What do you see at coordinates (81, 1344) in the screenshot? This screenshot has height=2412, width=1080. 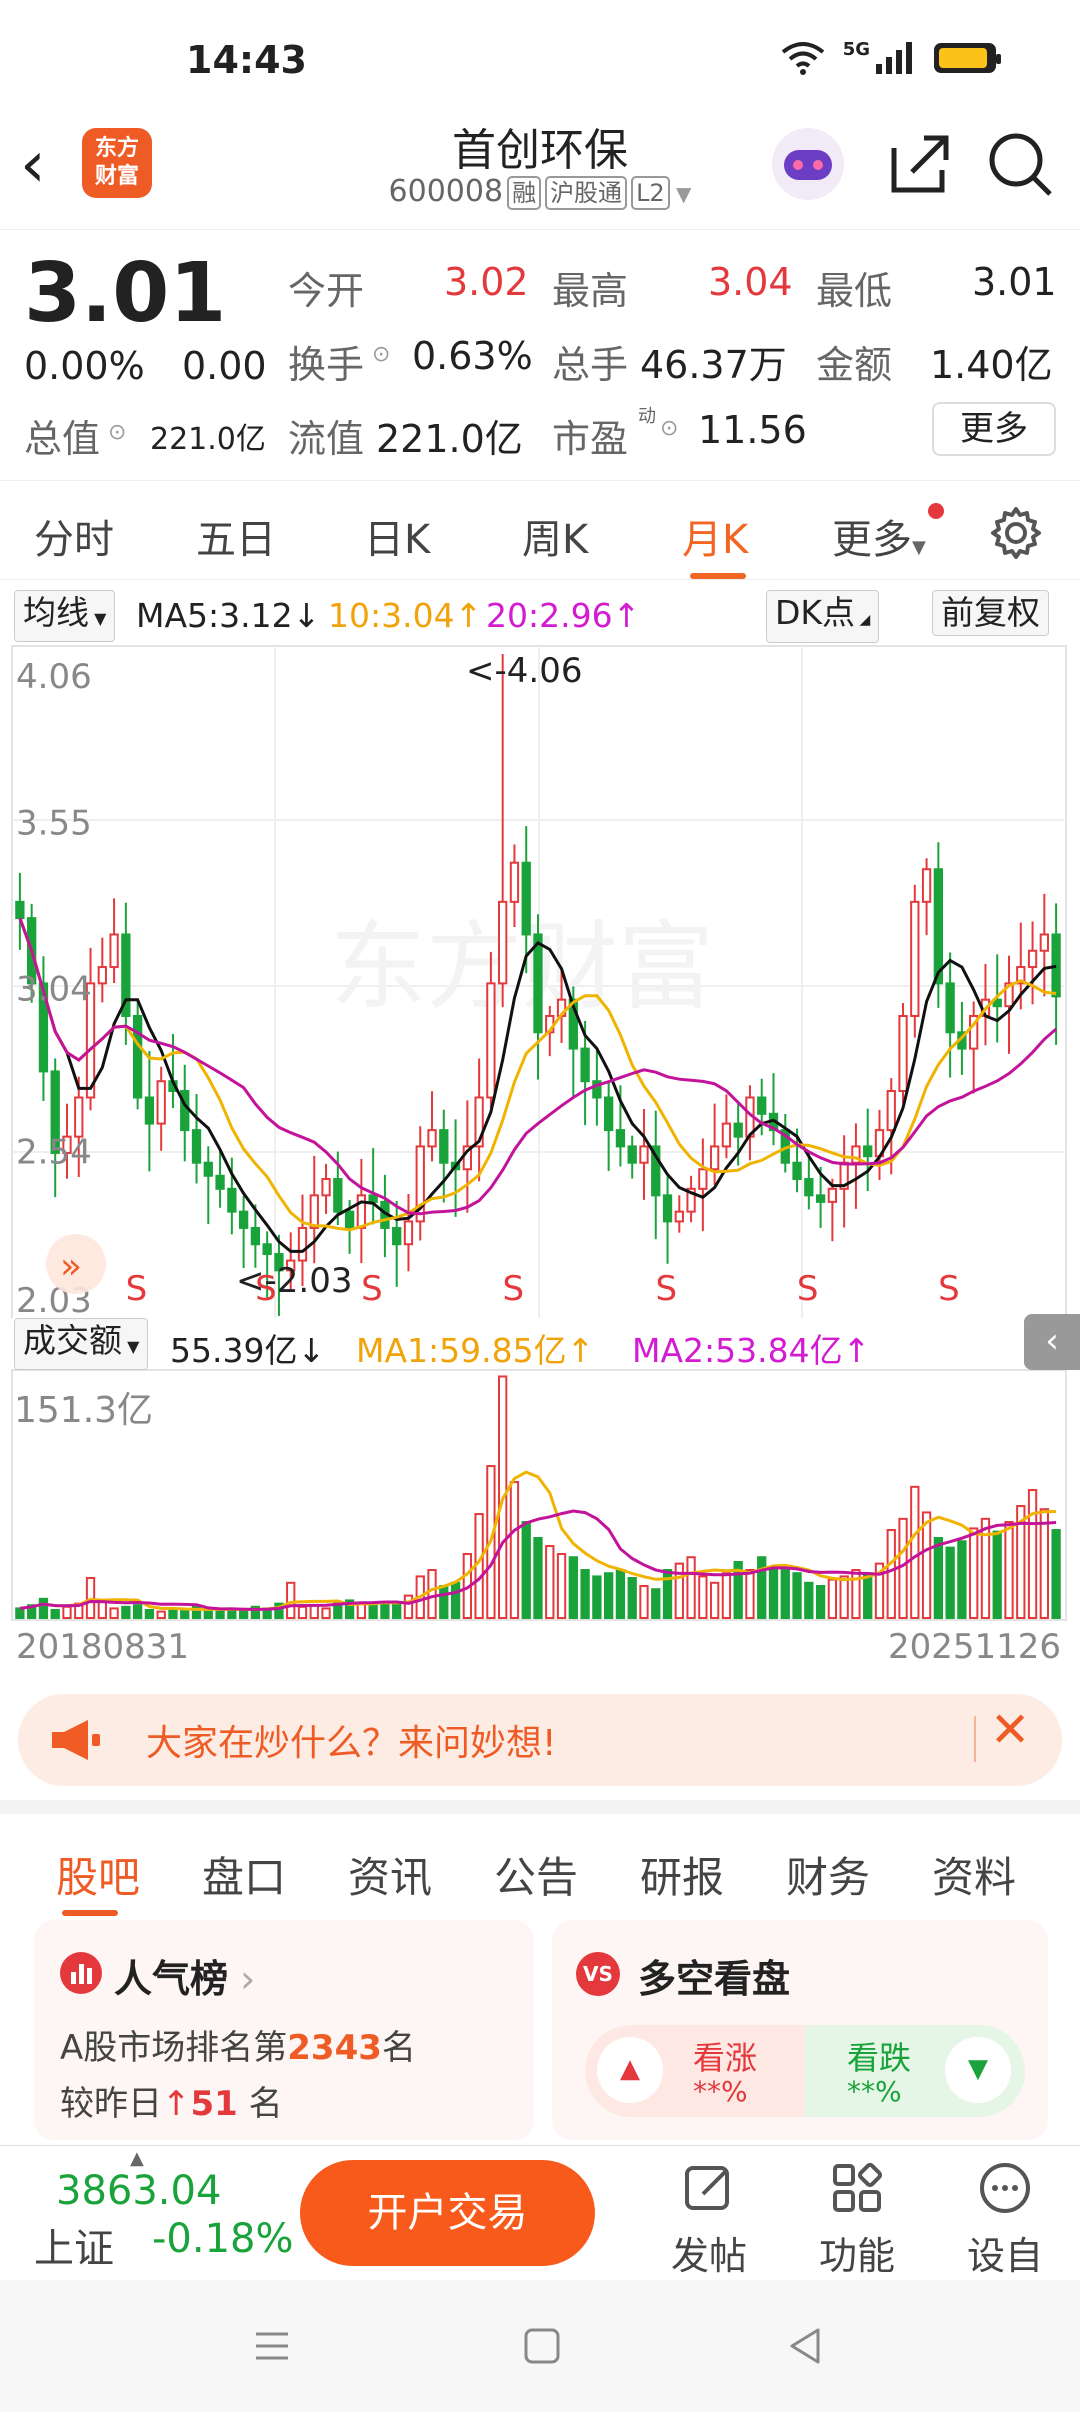 I see `volume-selector: 成交额 ▼` at bounding box center [81, 1344].